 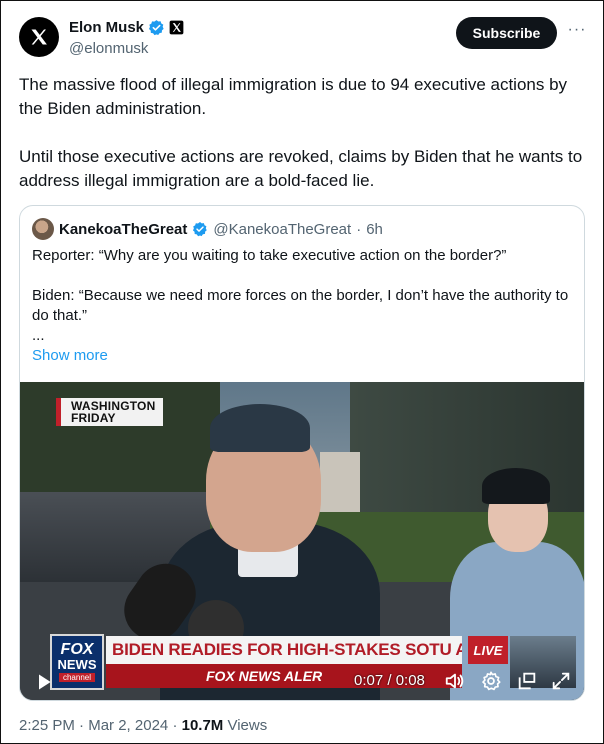 I want to click on quote-header: KanekoaTheGreat @KanekoaTheGreat · 6h, so click(x=207, y=229).